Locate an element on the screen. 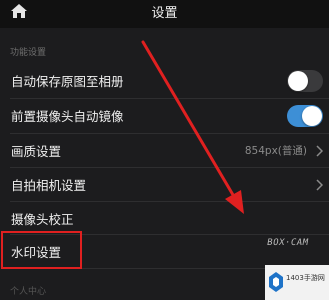 The width and height of the screenshot is (329, 300). setting-row-selfie-camera: 自拍相机设置 is located at coordinates (164, 184).